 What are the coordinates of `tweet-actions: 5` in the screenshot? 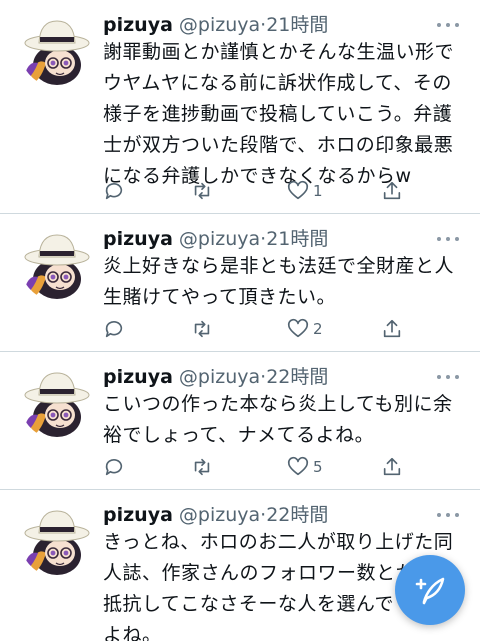 It's located at (253, 467).